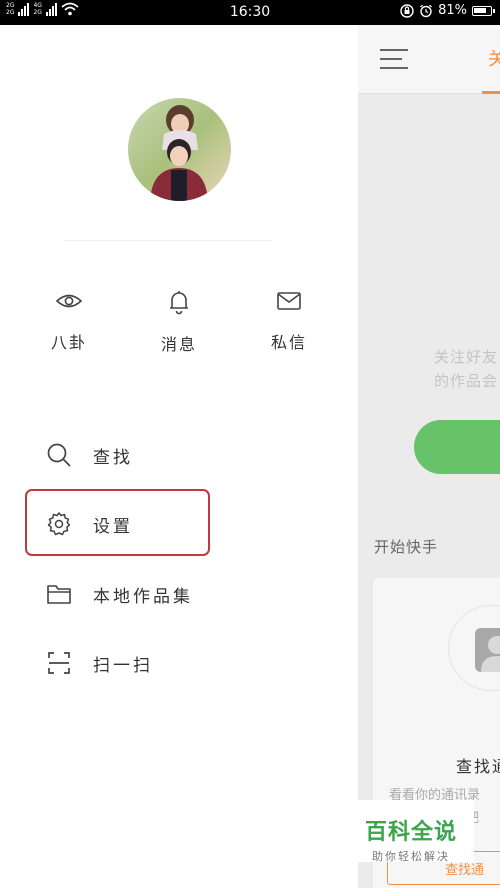 The image size is (500, 888). What do you see at coordinates (68, 342) in the screenshot?
I see `quick-action-label: 八卦` at bounding box center [68, 342].